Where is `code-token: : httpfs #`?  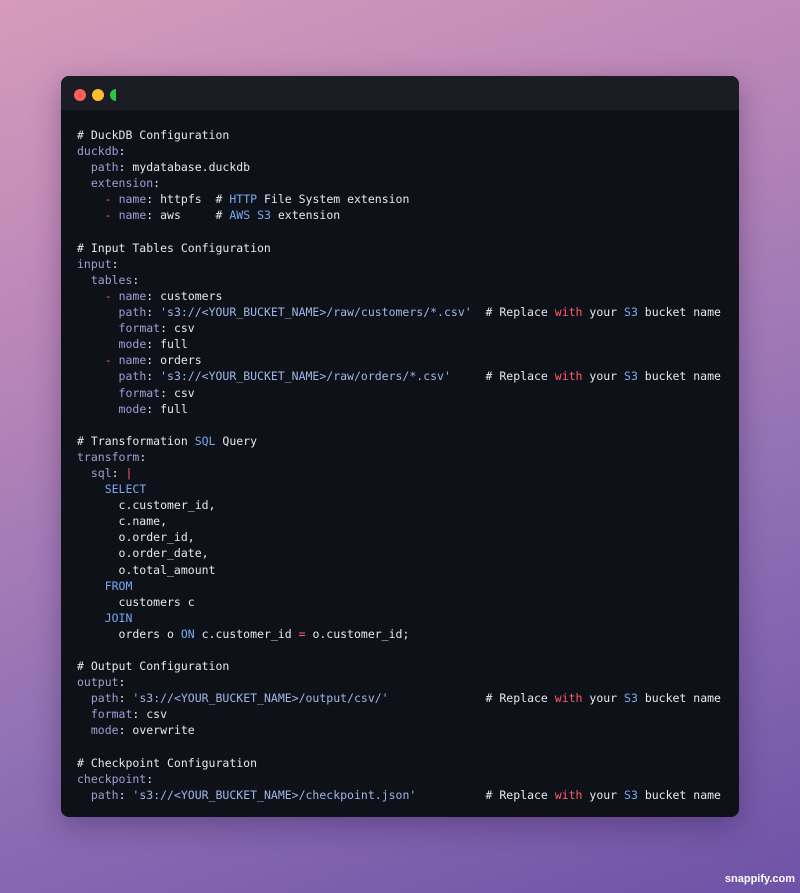
code-token: : httpfs # is located at coordinates (188, 199).